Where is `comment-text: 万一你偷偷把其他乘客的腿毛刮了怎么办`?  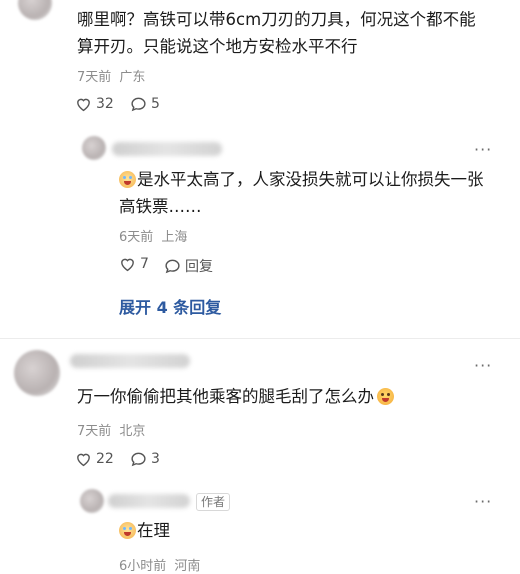 comment-text: 万一你偷偷把其他乘客的腿毛刮了怎么办 is located at coordinates (287, 396).